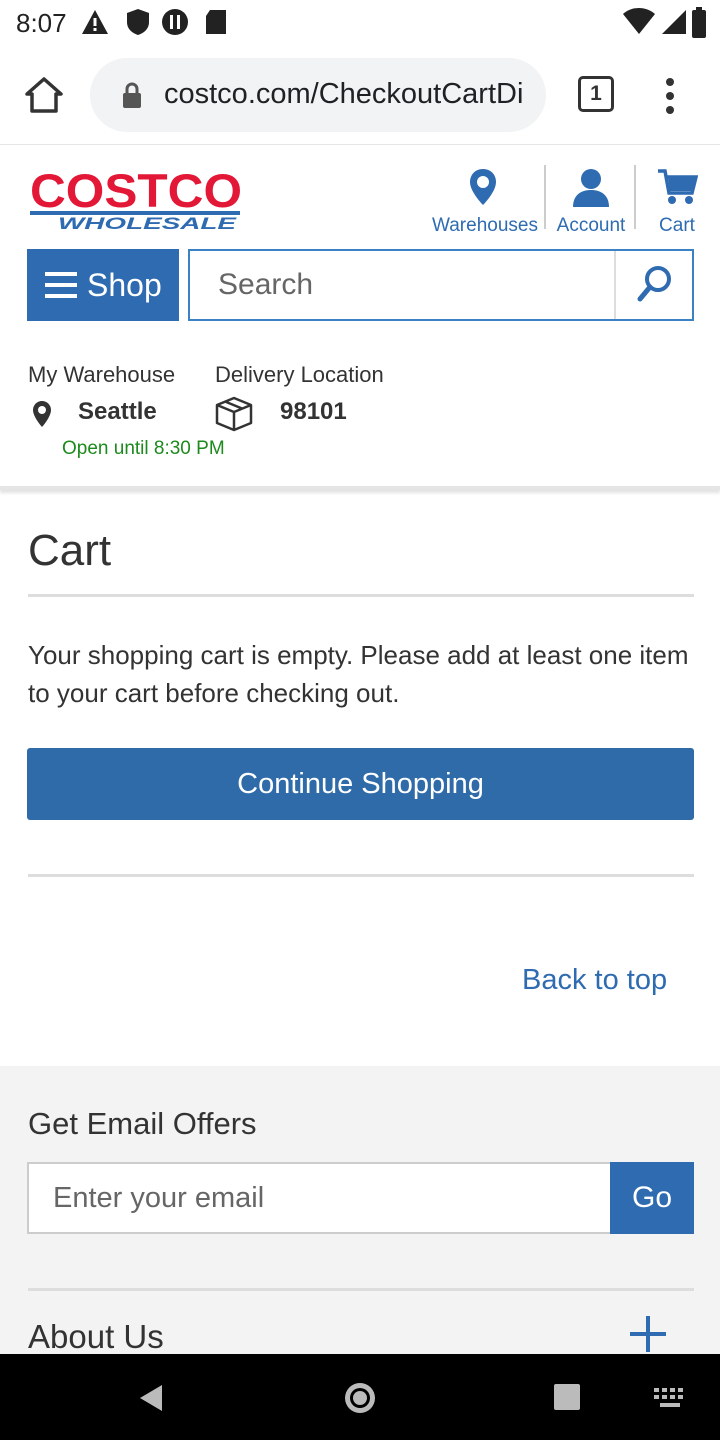 The width and height of the screenshot is (720, 1440). I want to click on cart-link: Cart, so click(677, 202).